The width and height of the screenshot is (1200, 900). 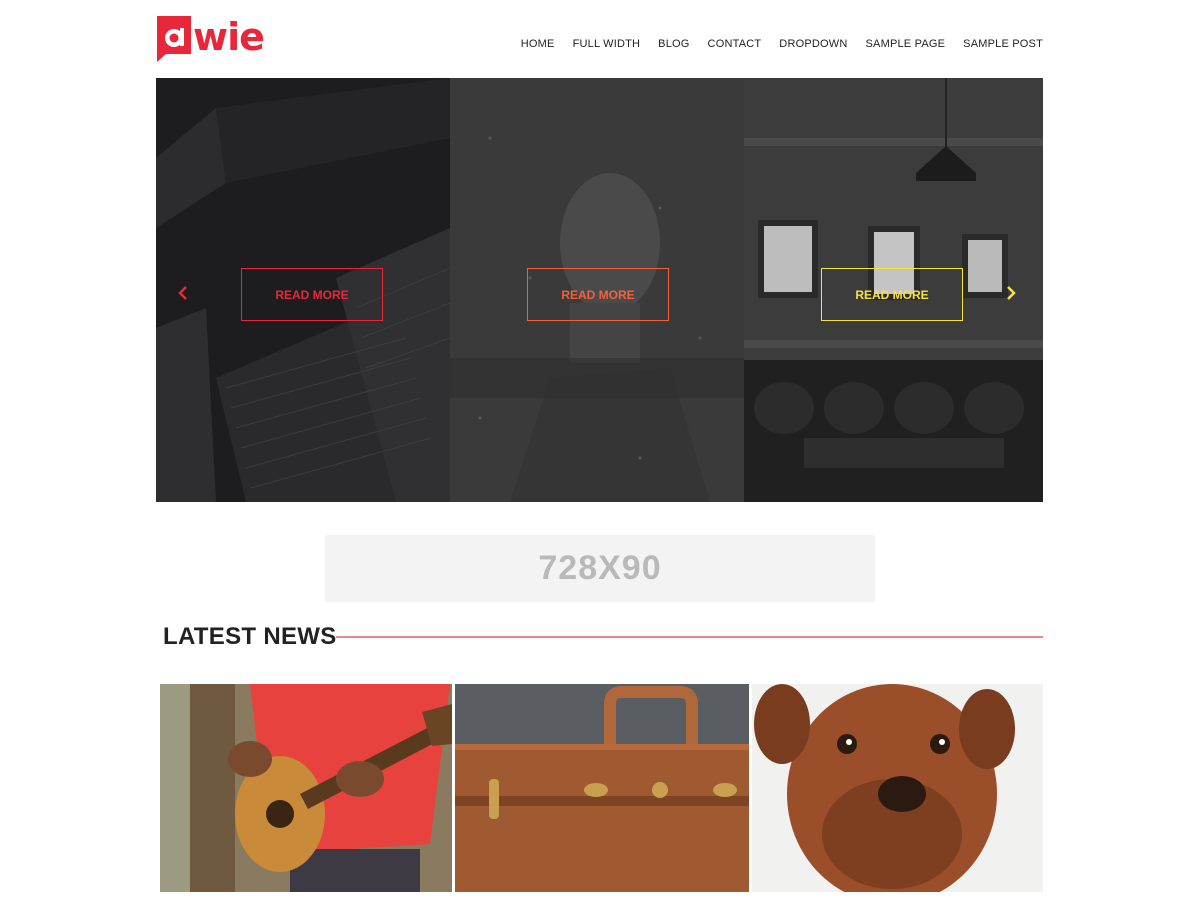 I want to click on ad-banner: 728X90, so click(x=600, y=568).